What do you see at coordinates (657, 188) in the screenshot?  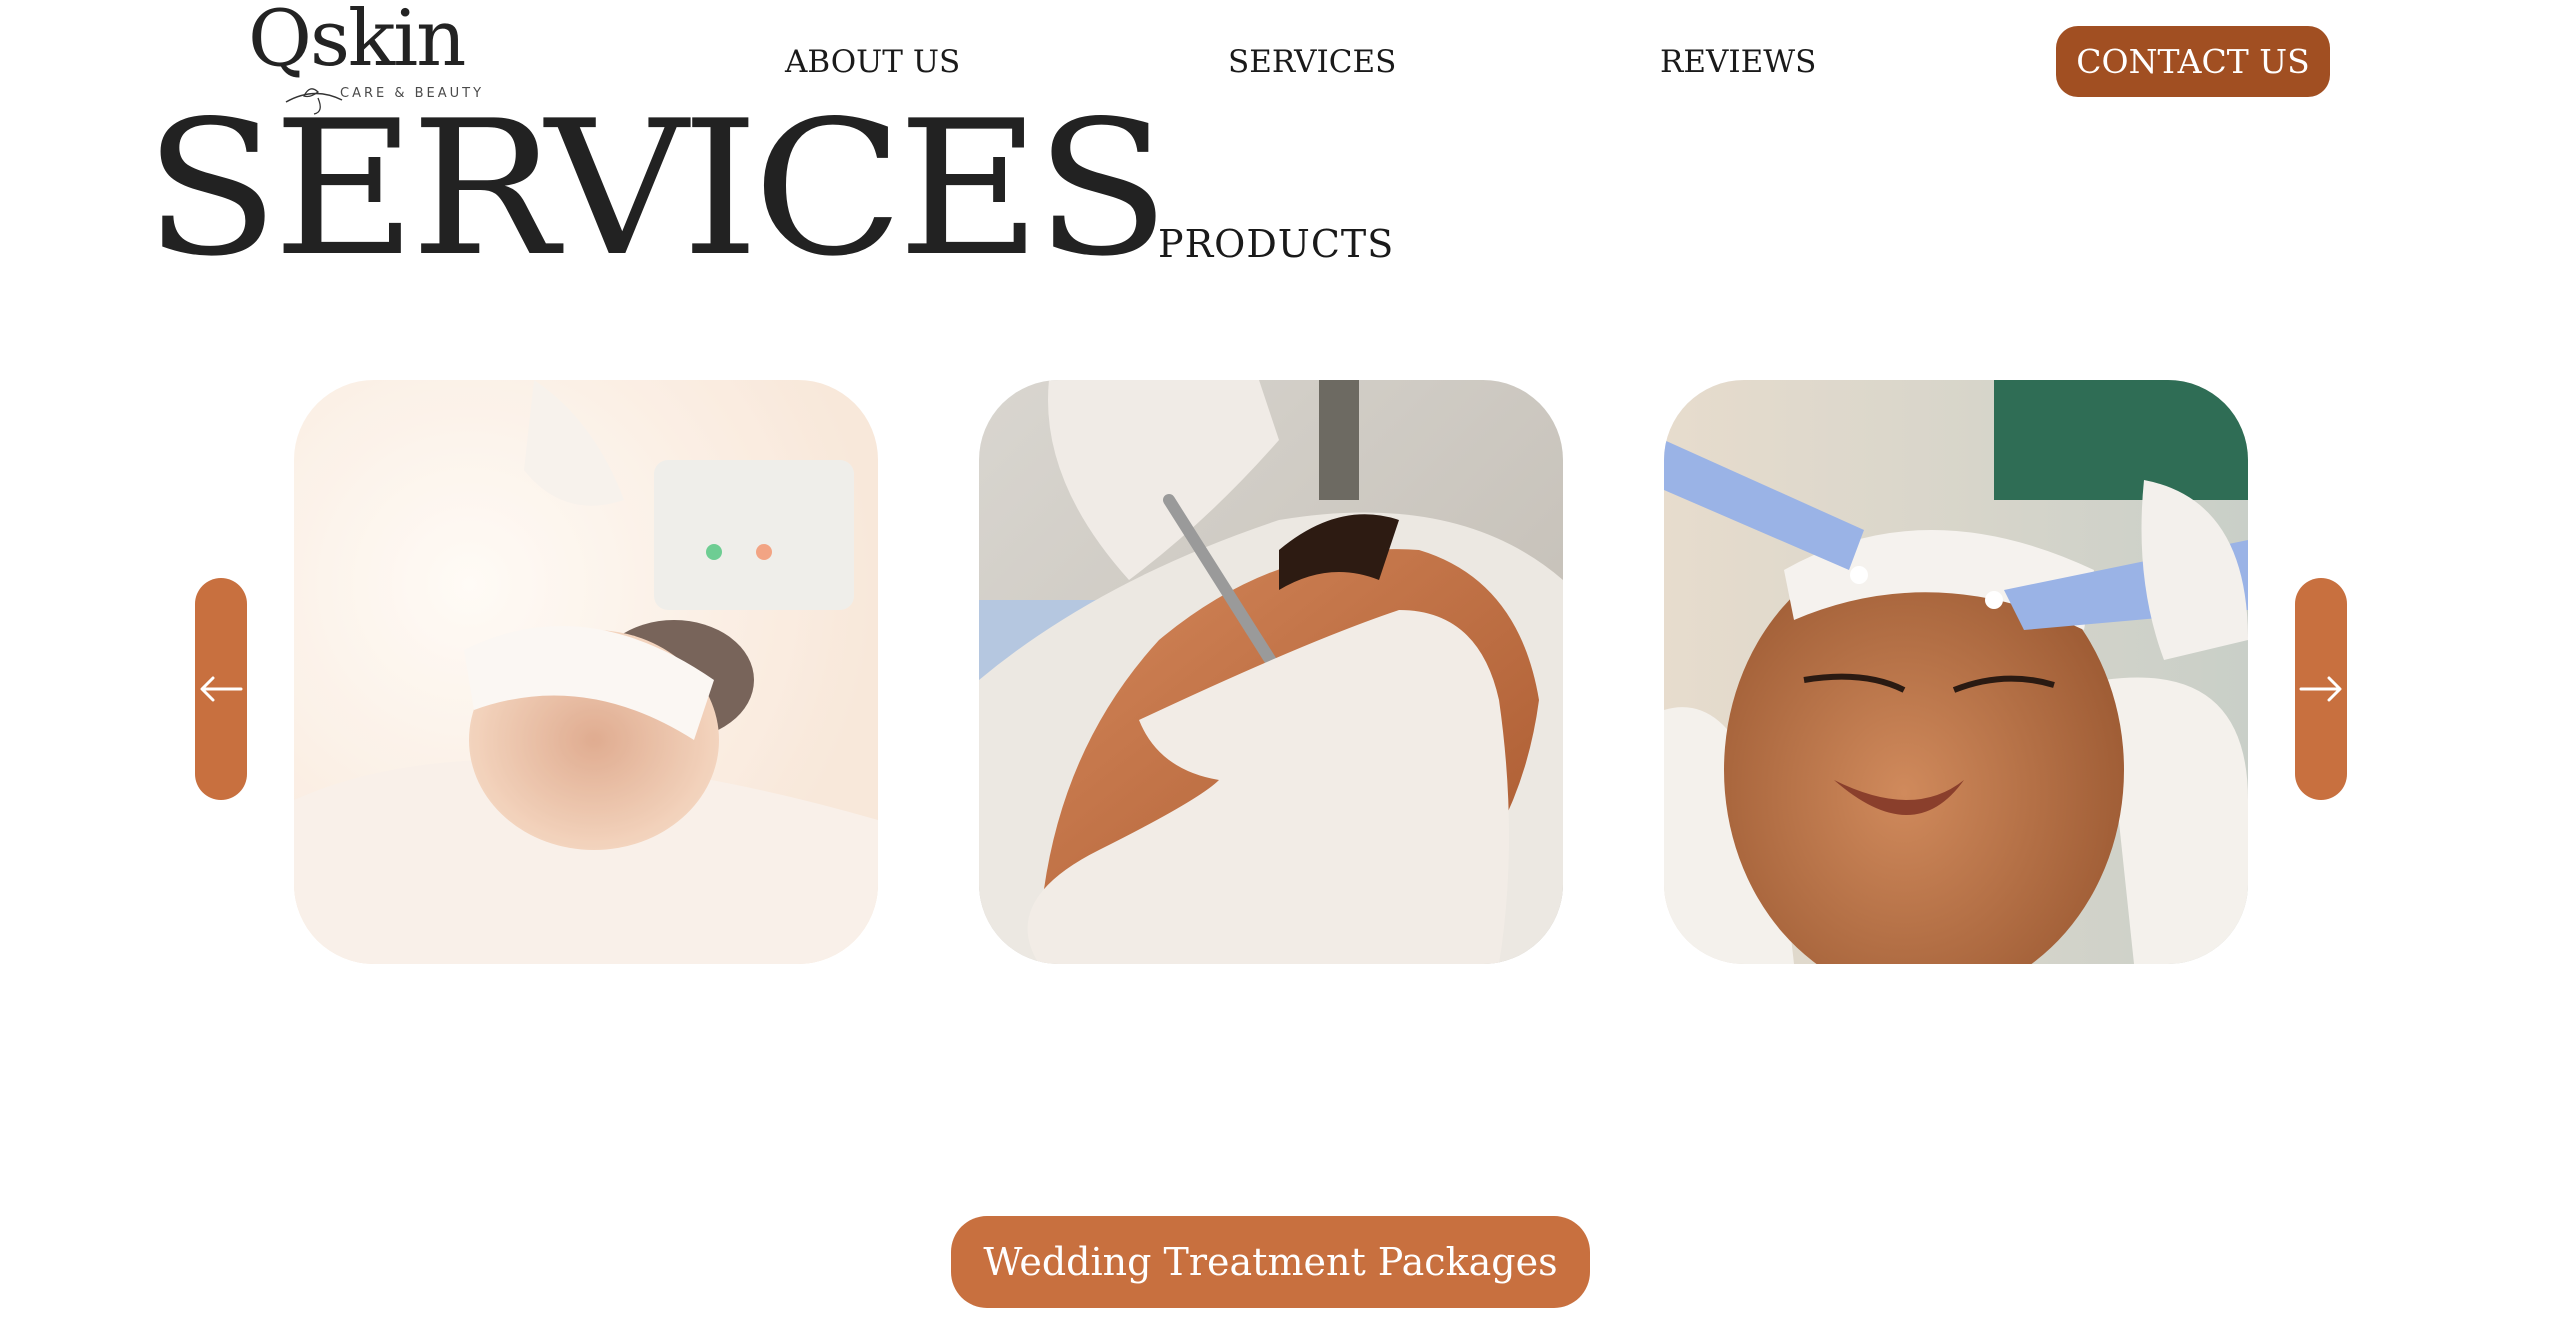 I see `page-title: SERVICES` at bounding box center [657, 188].